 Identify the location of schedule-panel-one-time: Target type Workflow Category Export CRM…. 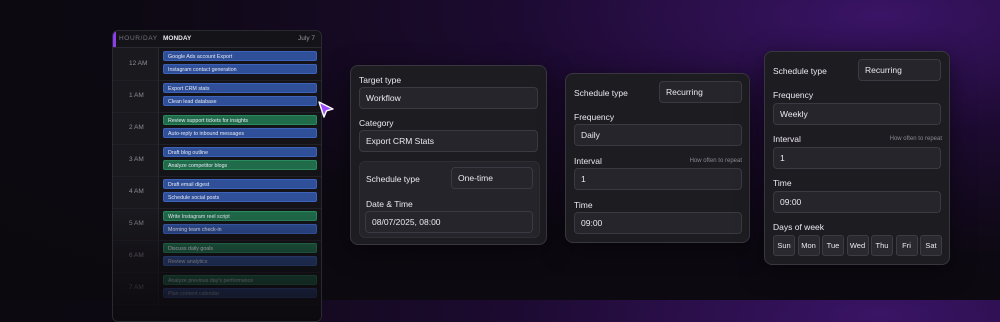
(448, 155).